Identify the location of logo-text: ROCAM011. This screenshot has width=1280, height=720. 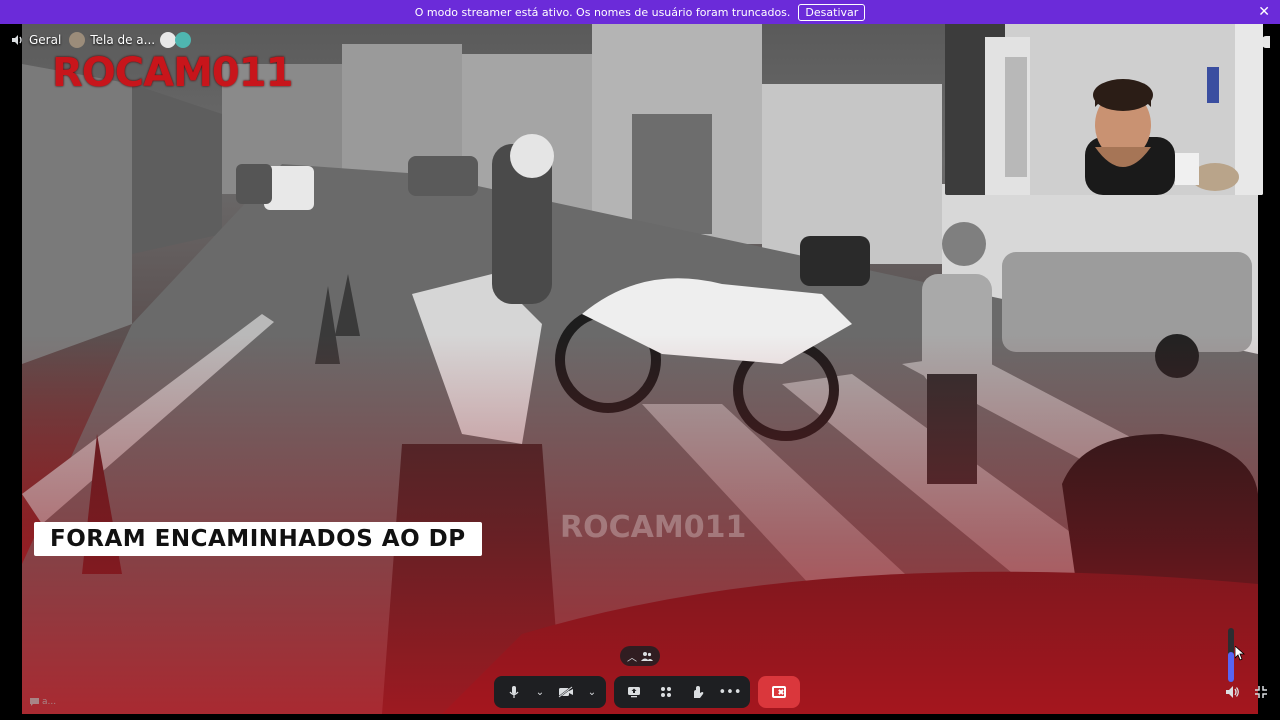
(172, 73).